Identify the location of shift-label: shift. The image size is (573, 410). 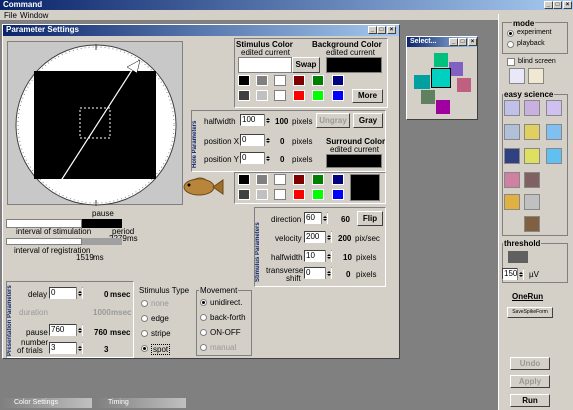
(293, 278).